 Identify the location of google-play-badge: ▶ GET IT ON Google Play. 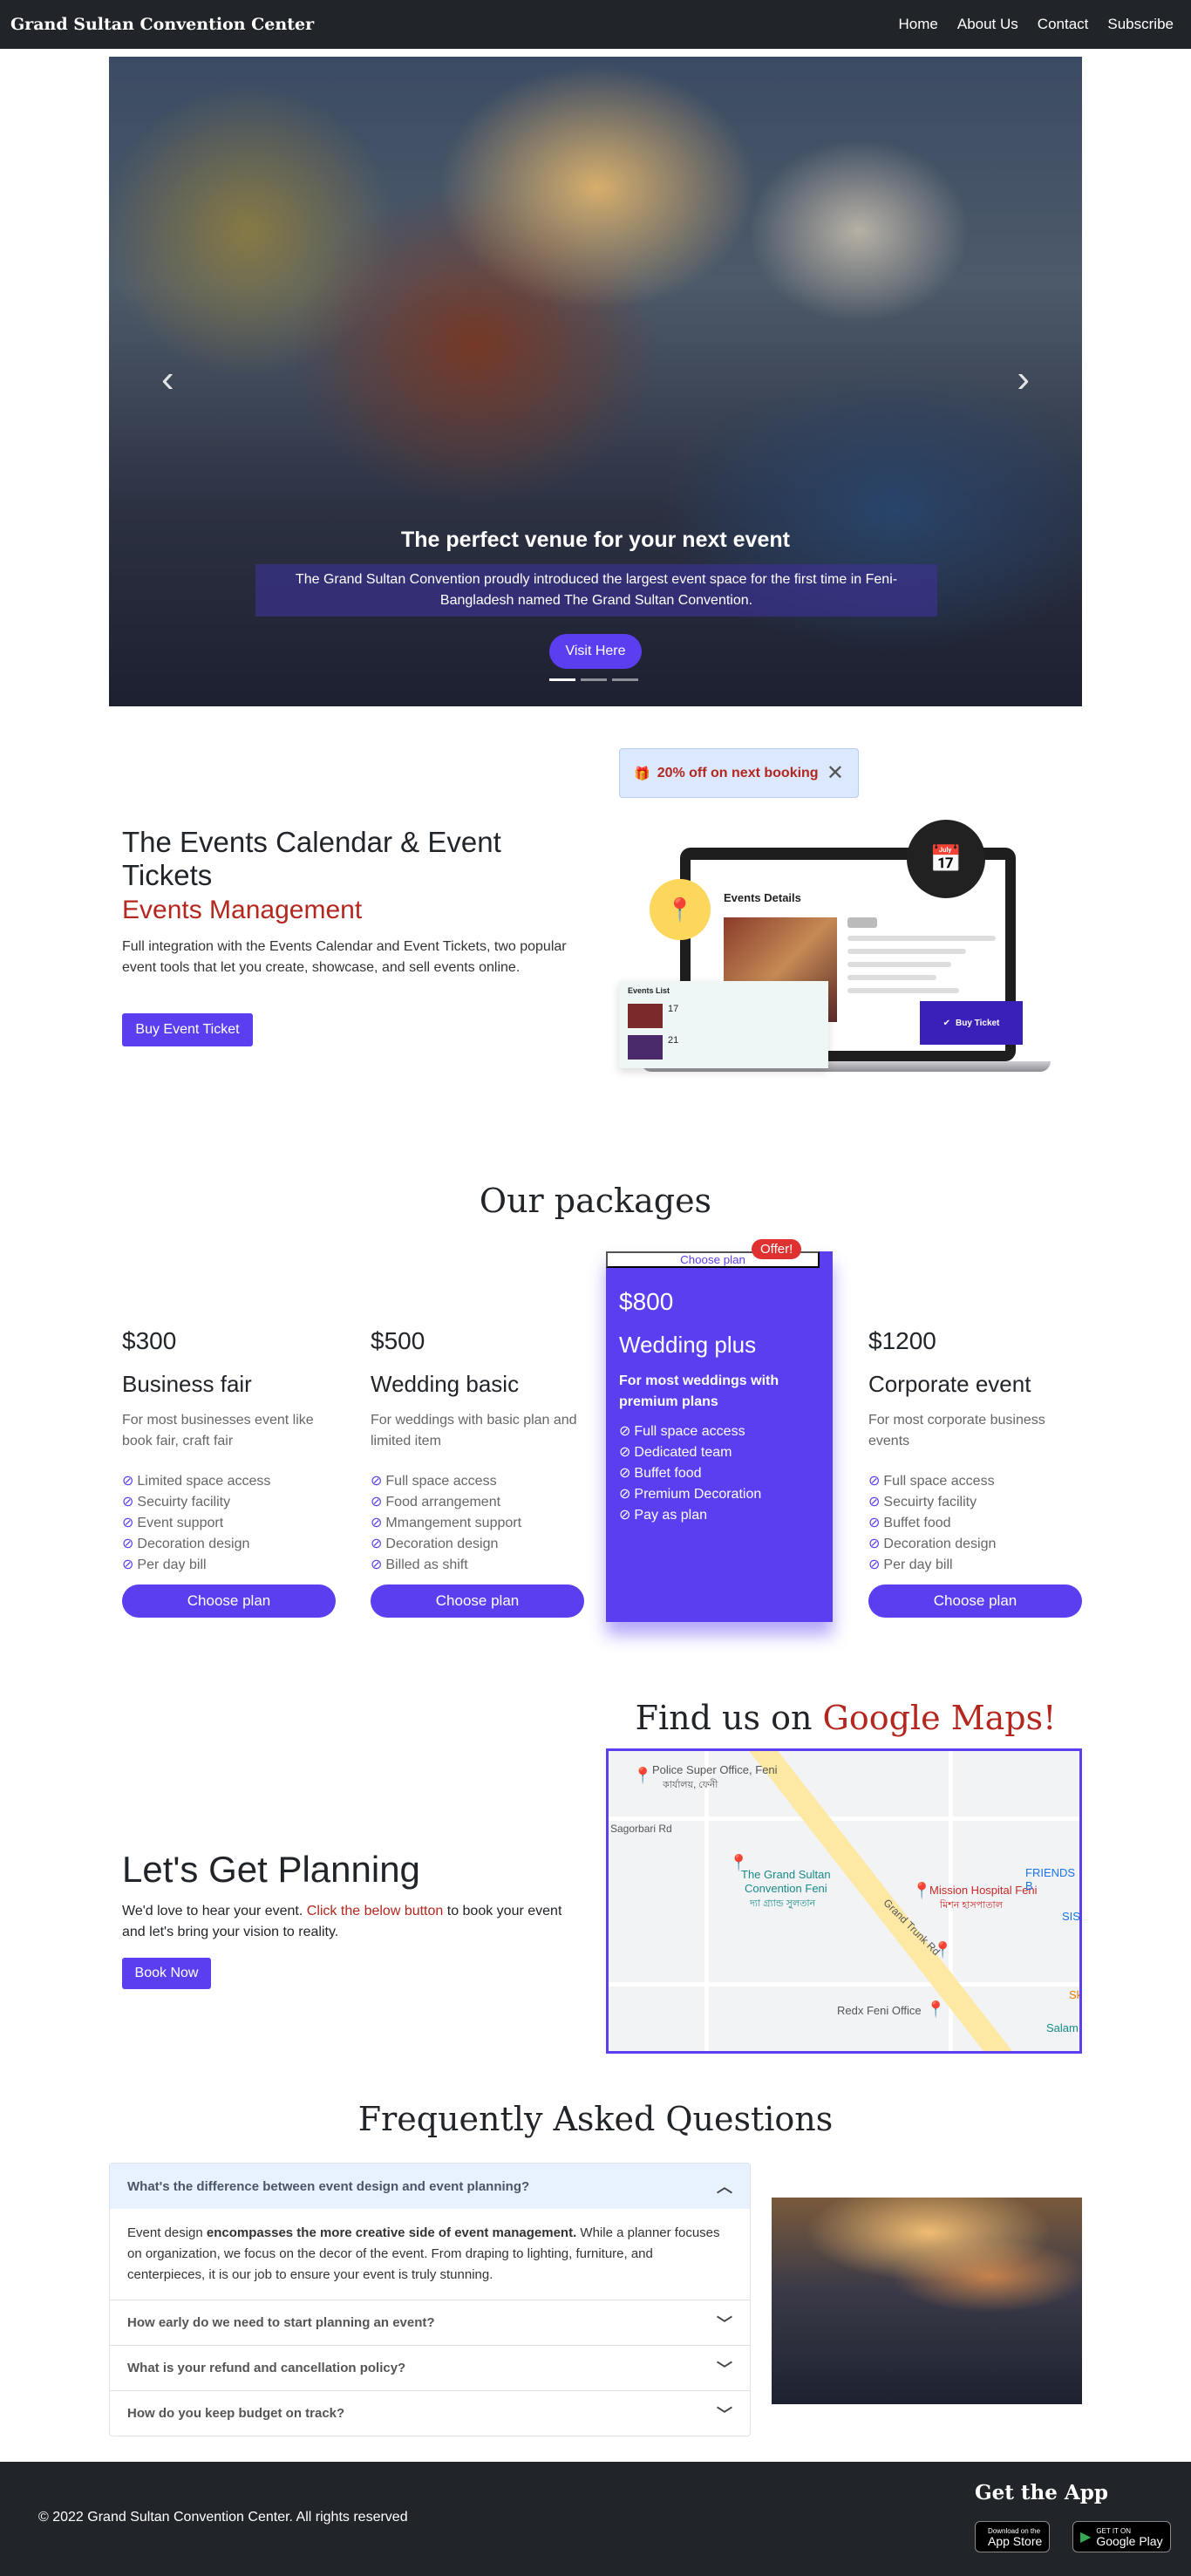
(1121, 2537).